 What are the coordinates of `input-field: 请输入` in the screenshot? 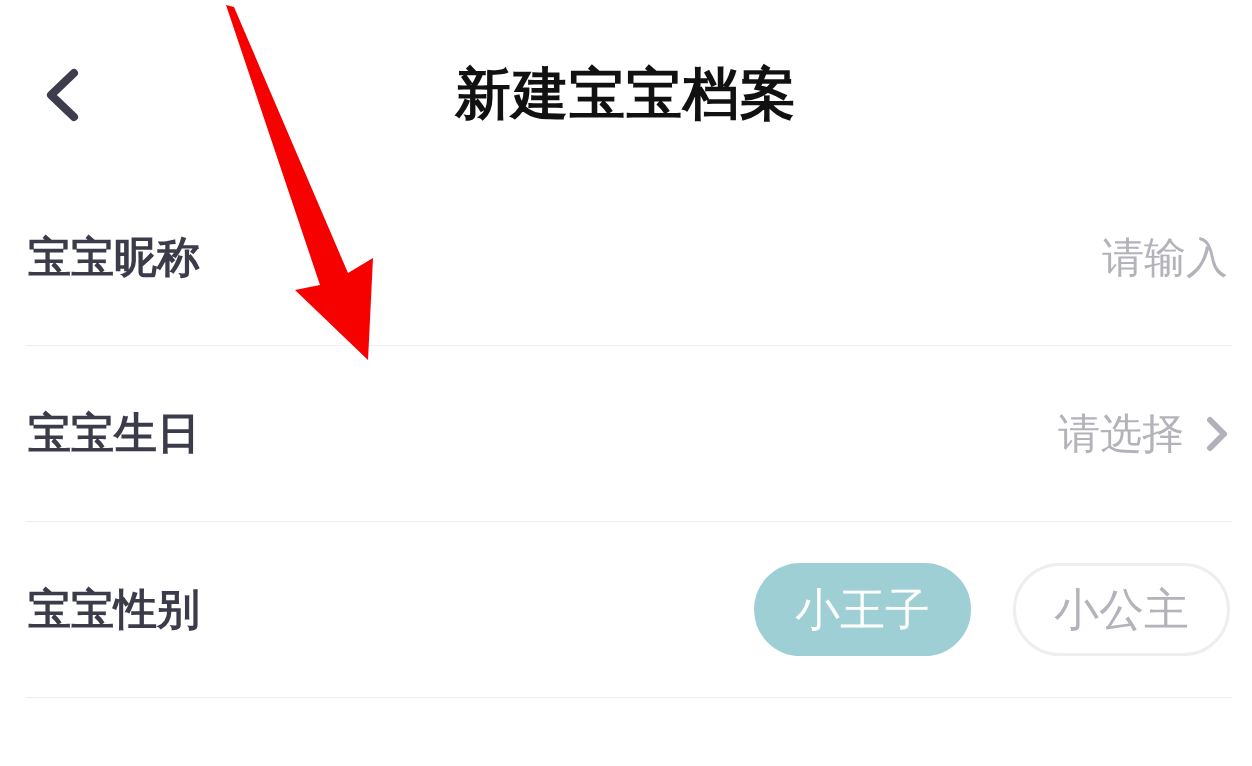 It's located at (1165, 257).